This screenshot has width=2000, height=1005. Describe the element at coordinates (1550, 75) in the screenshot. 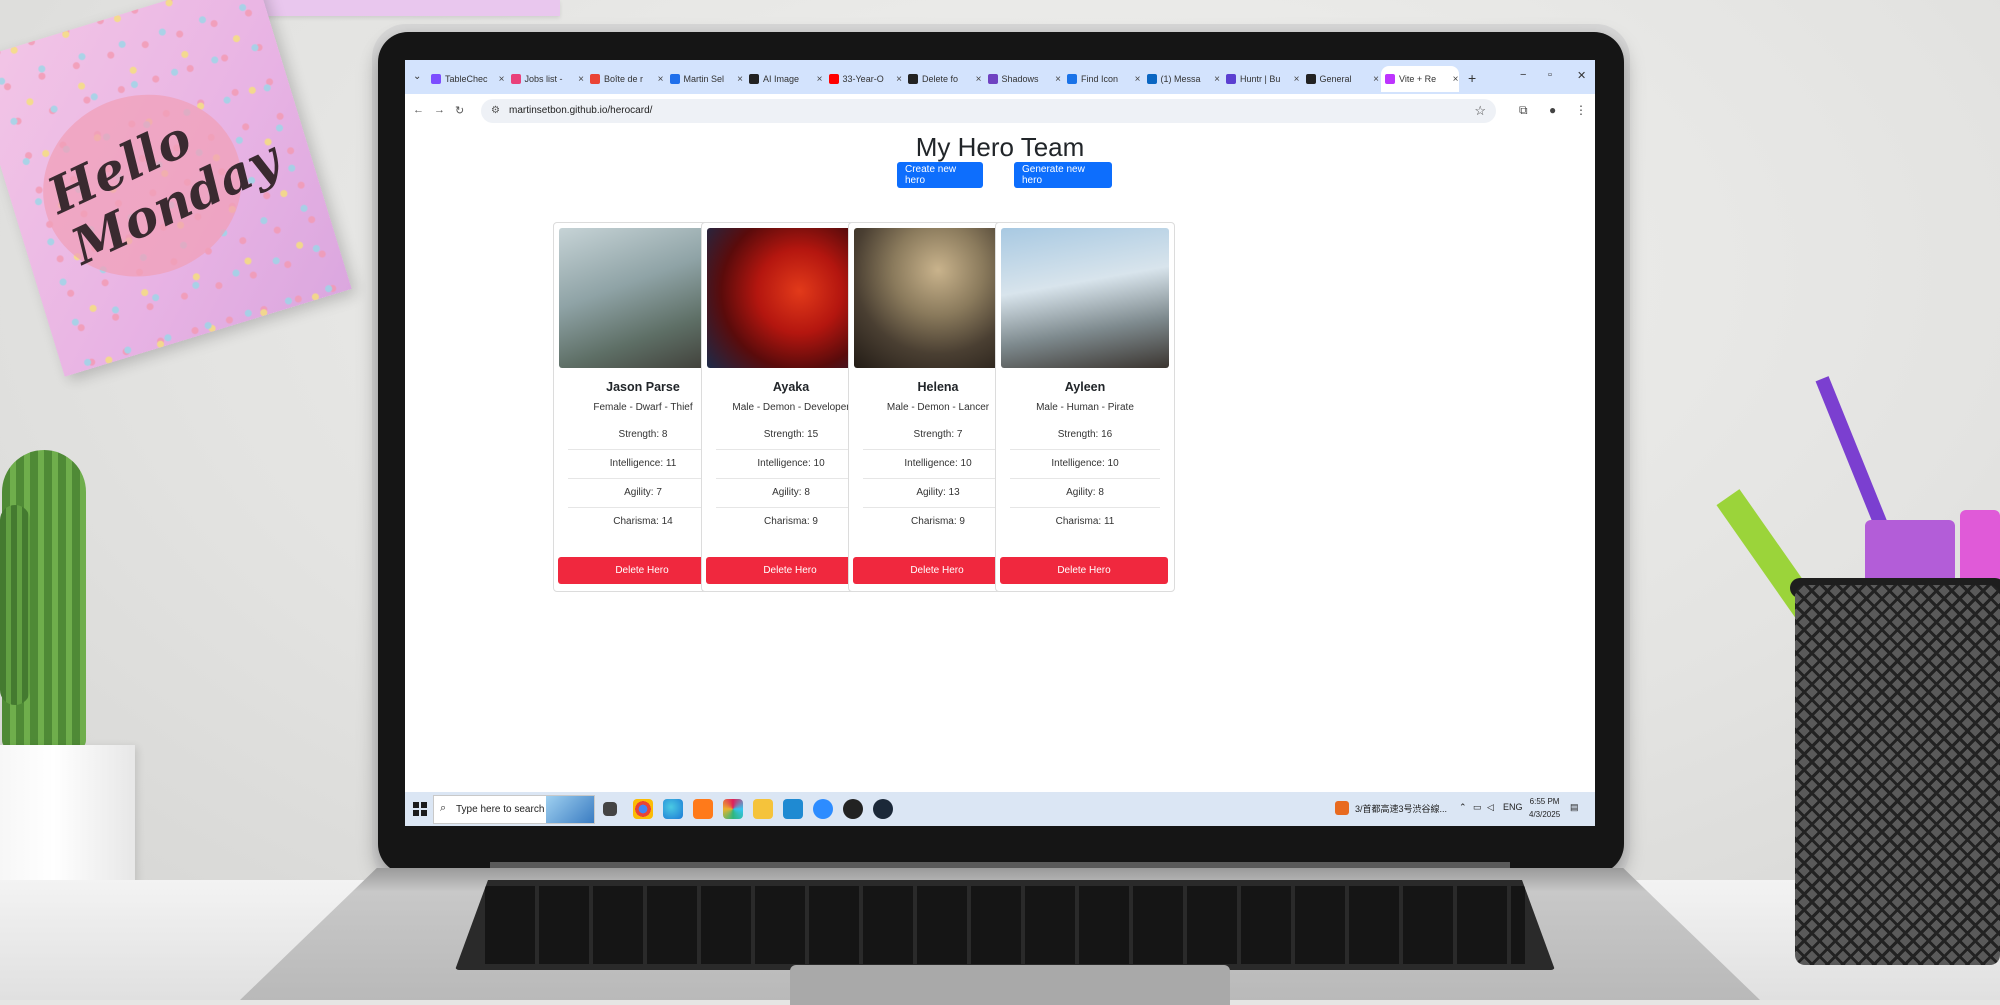

I see `maximize-button: ▫` at that location.